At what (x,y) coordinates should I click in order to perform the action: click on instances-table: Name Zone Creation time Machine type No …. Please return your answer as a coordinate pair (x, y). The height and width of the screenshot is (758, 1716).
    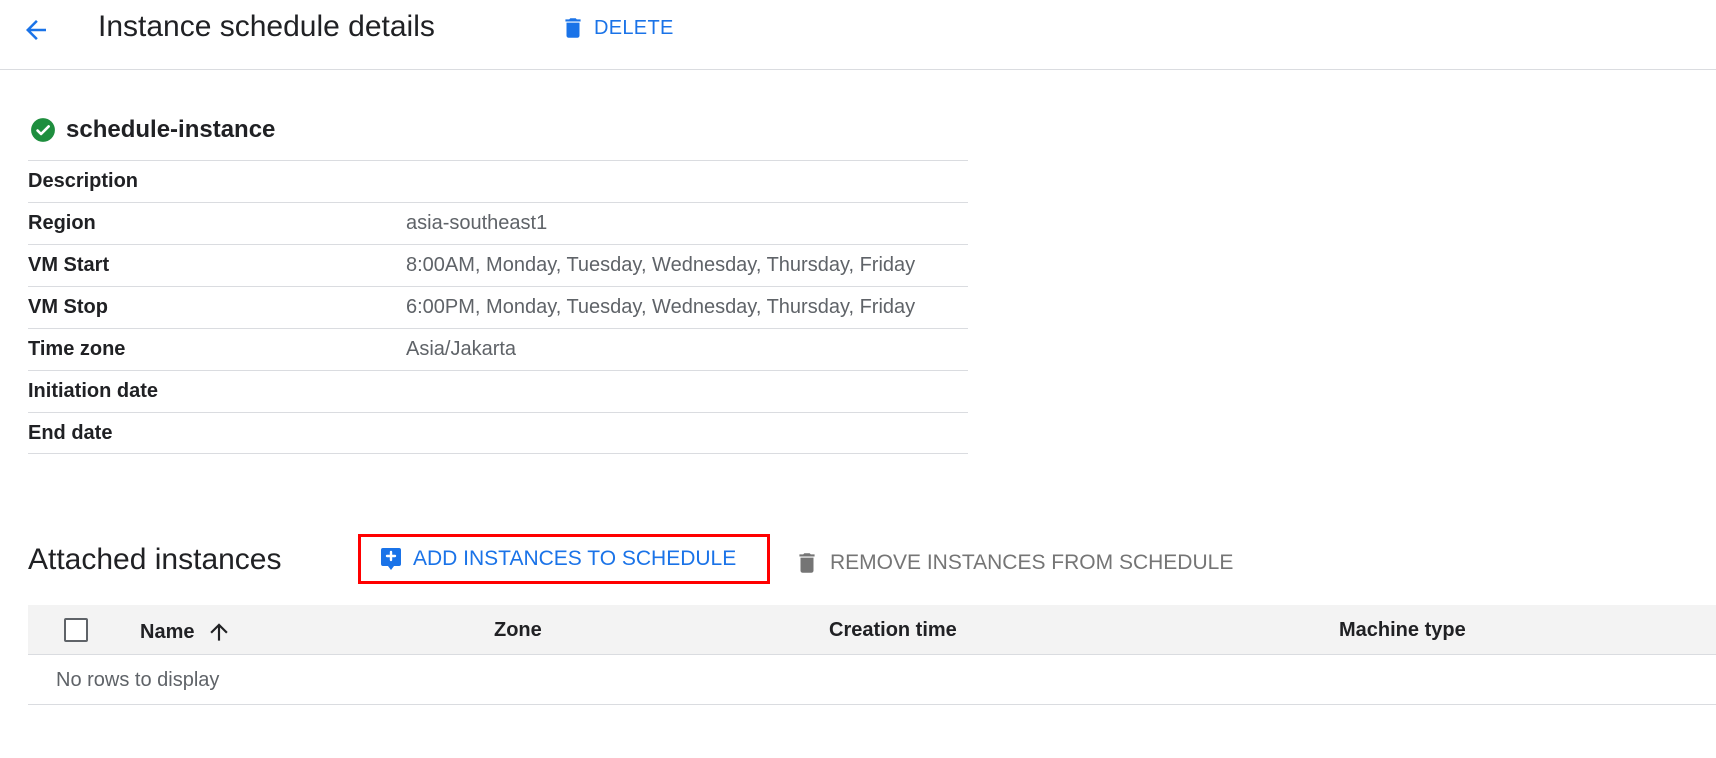
    Looking at the image, I should click on (872, 655).